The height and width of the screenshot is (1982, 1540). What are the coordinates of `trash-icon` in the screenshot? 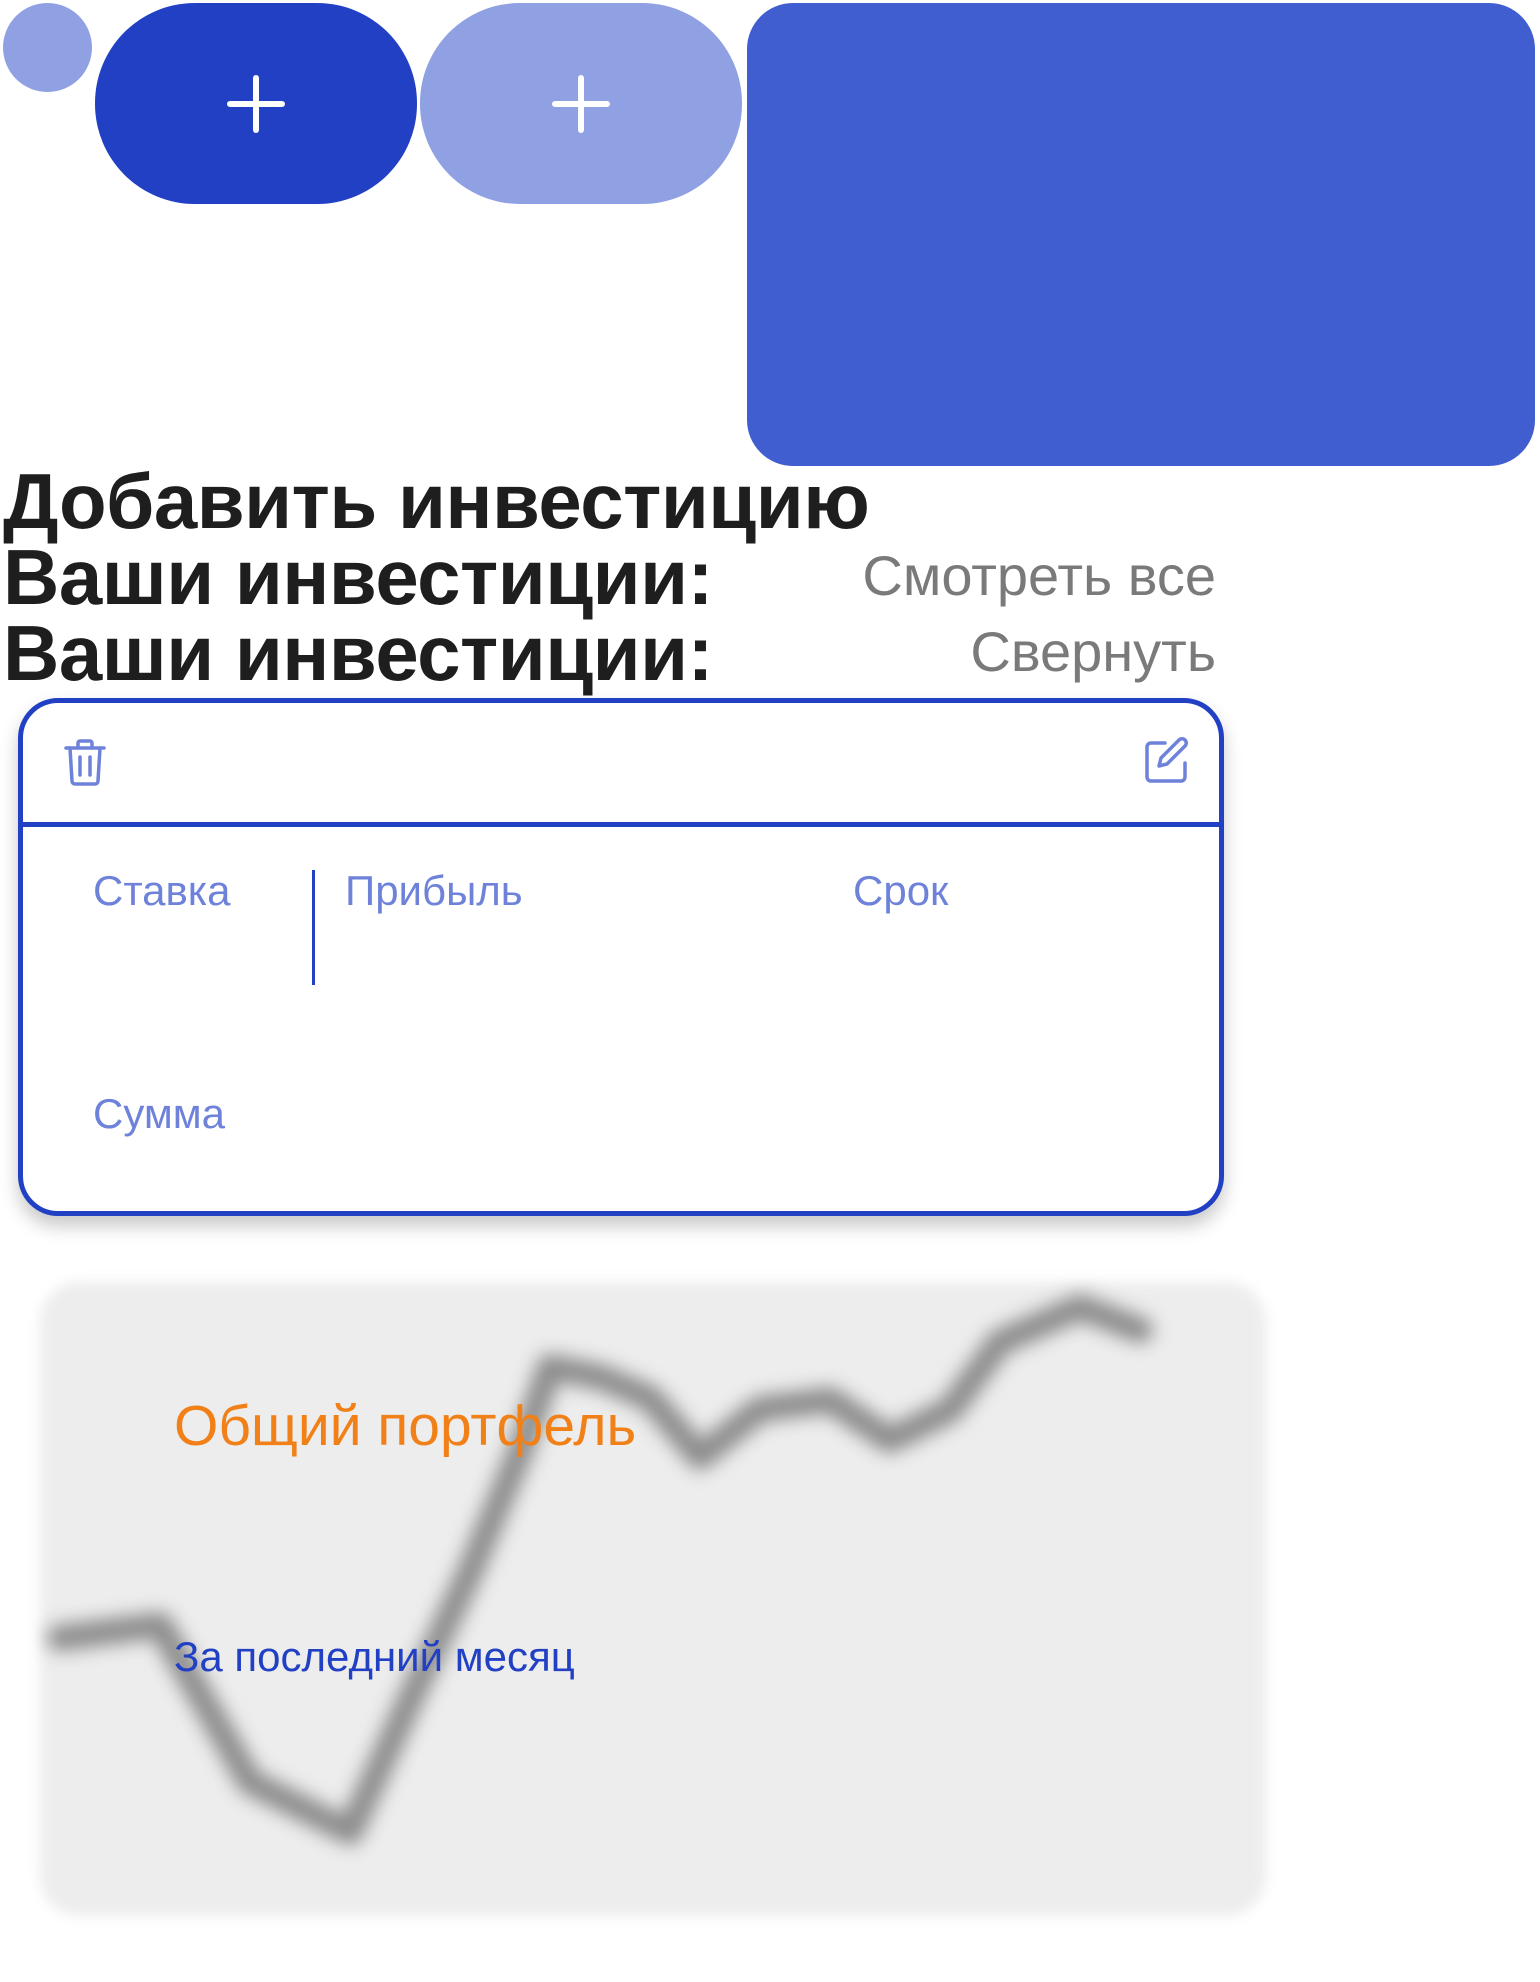 It's located at (85, 762).